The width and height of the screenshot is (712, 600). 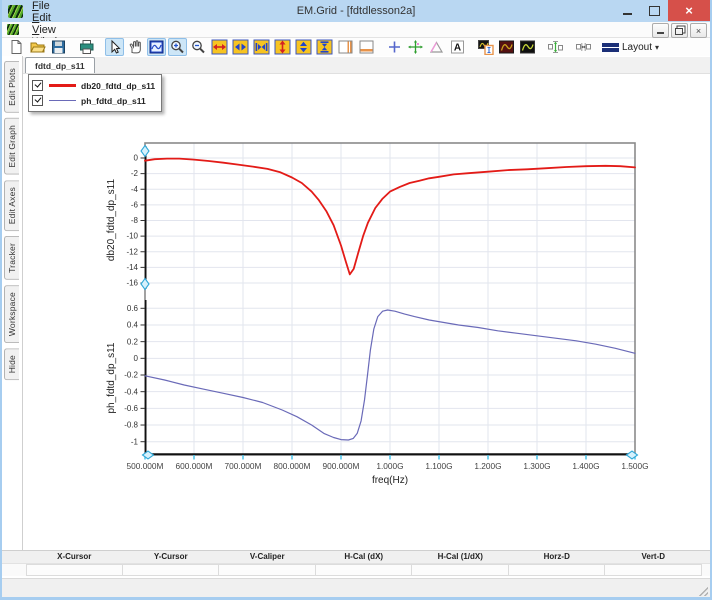 I want to click on triangle-marker-button, so click(x=436, y=47).